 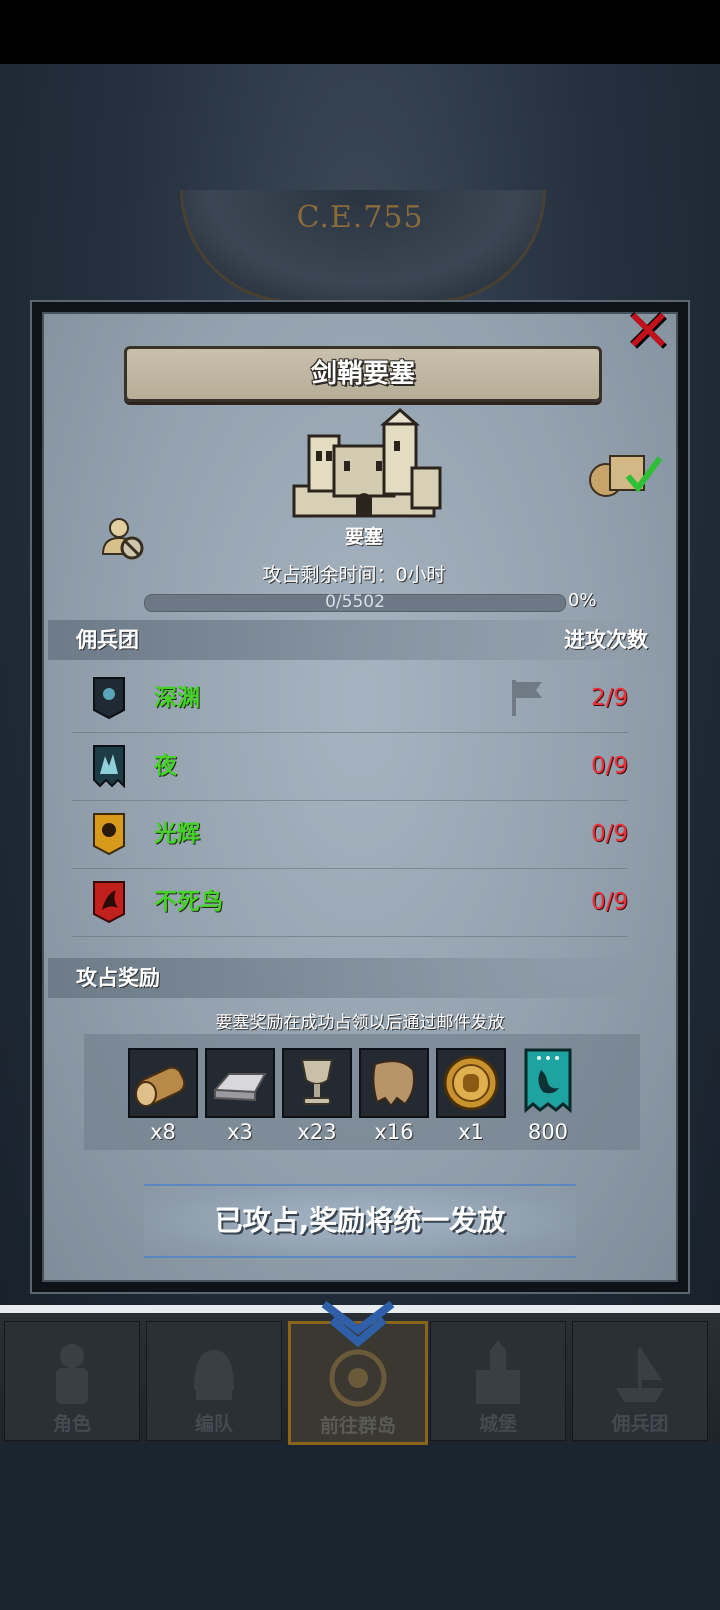 What do you see at coordinates (213, 1424) in the screenshot?
I see `nav-label: 编队` at bounding box center [213, 1424].